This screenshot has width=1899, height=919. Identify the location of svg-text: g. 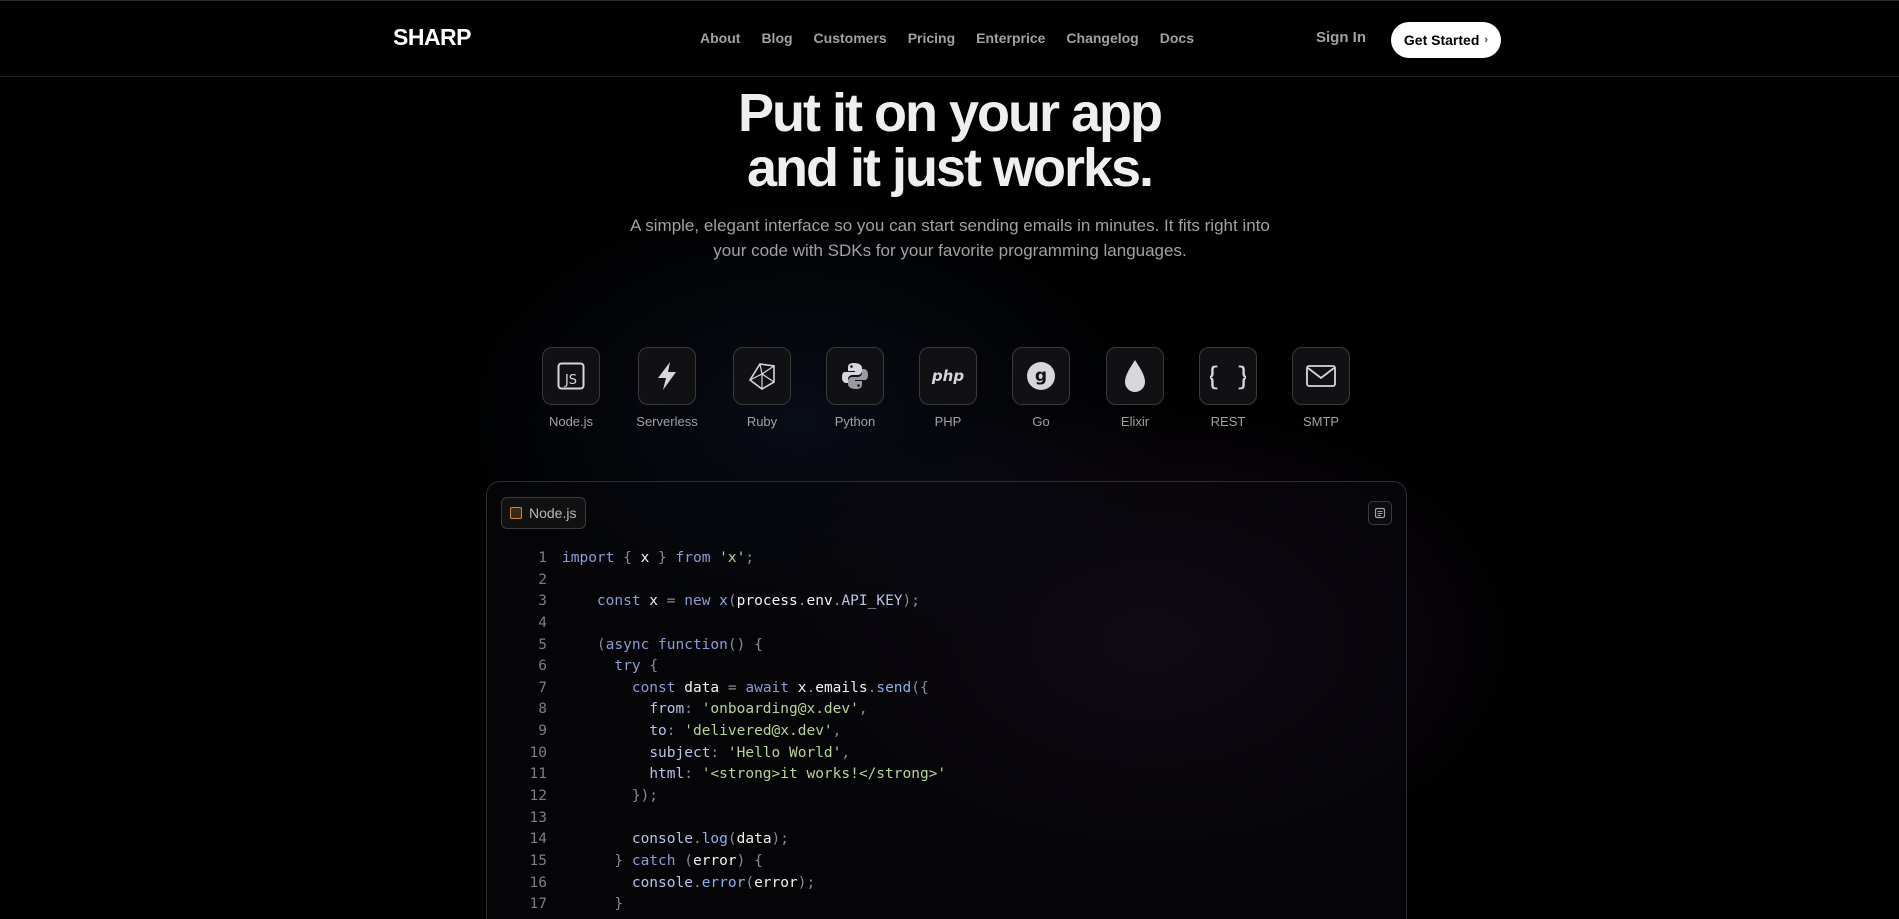
(1041, 376).